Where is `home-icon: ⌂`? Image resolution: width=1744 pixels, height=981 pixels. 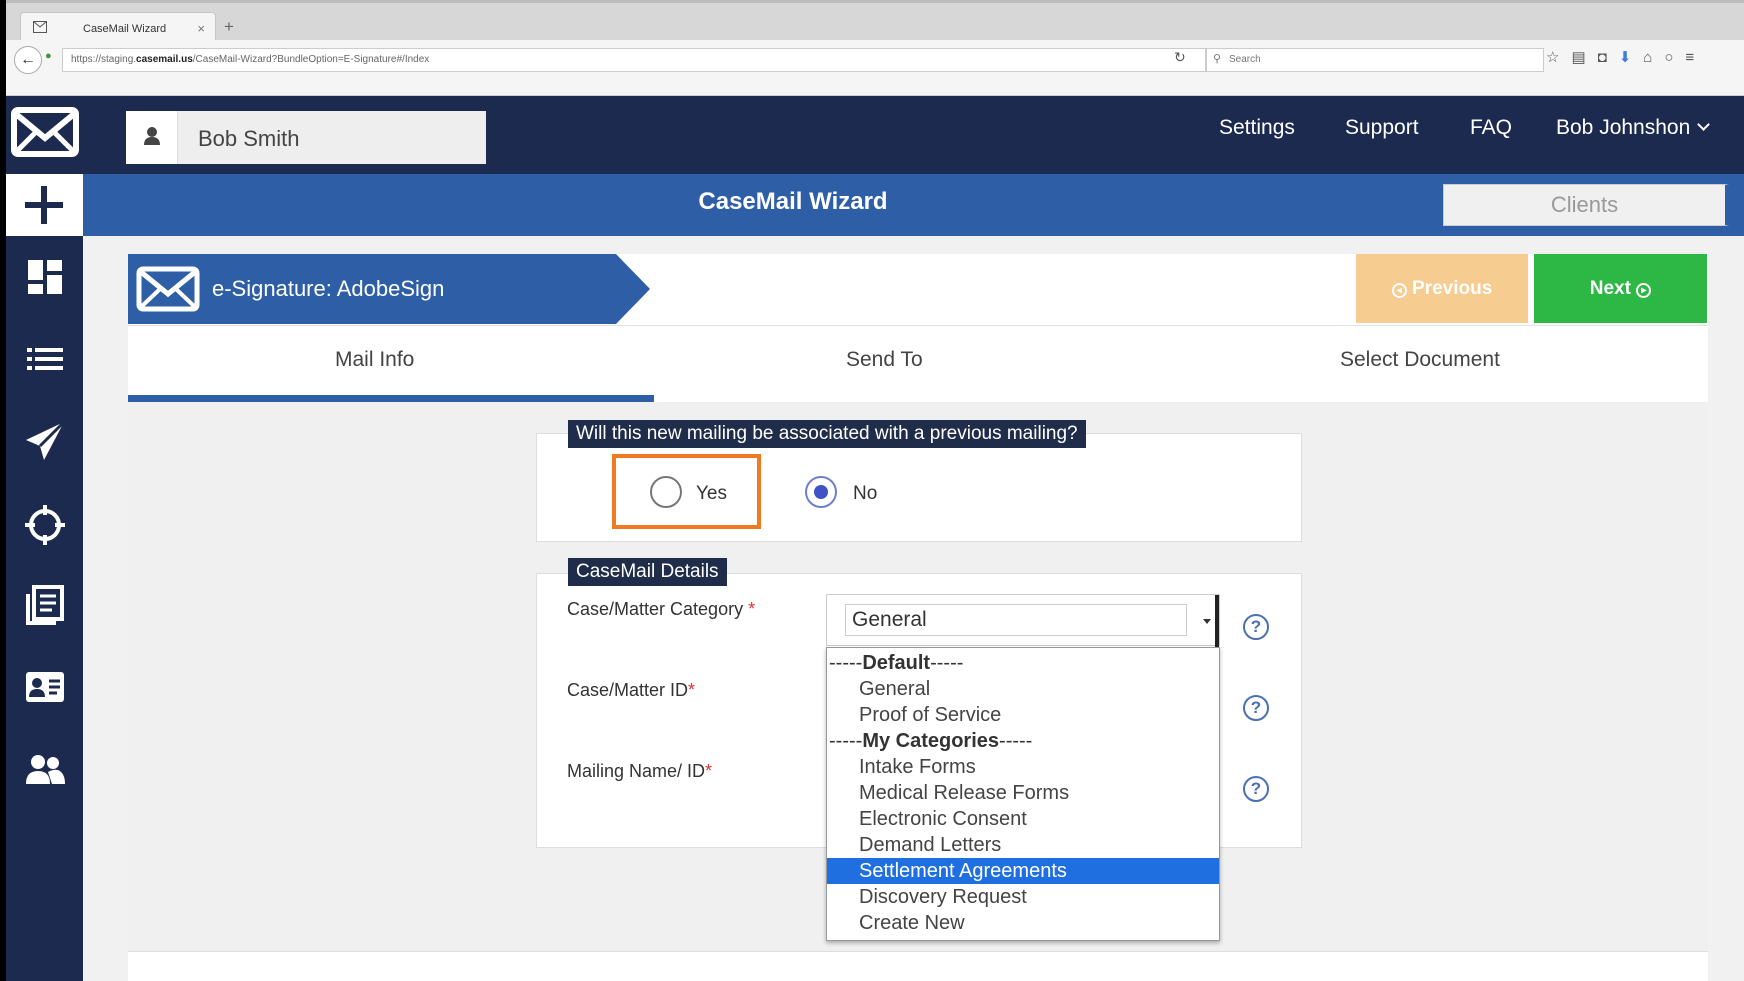 home-icon: ⌂ is located at coordinates (1647, 57).